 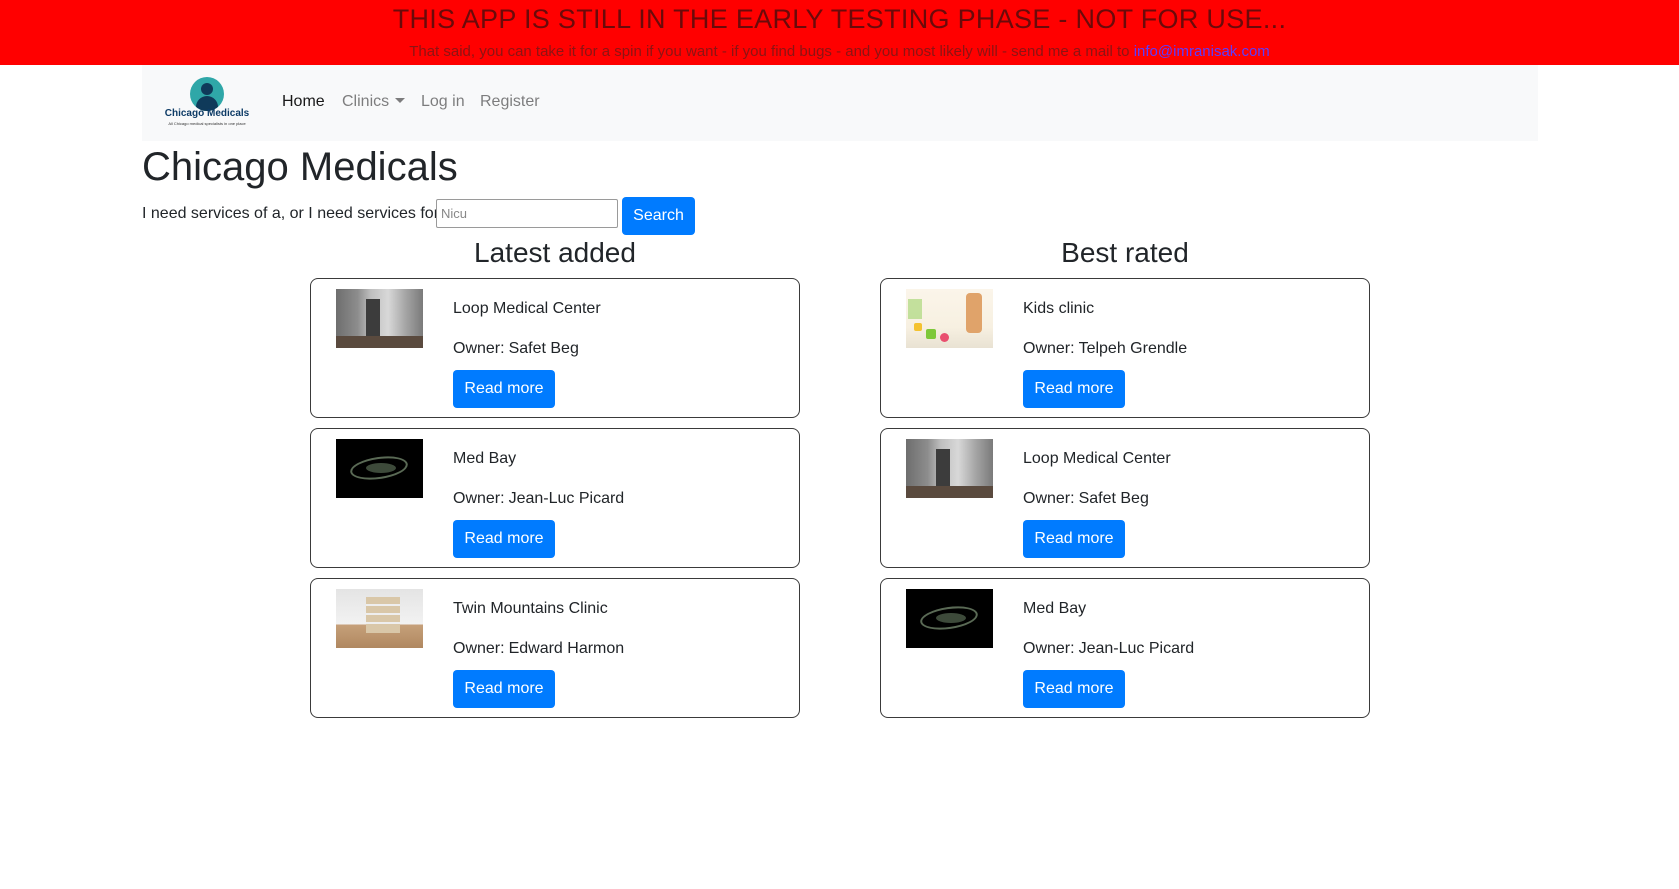 What do you see at coordinates (207, 94) in the screenshot?
I see `person-logo-icon` at bounding box center [207, 94].